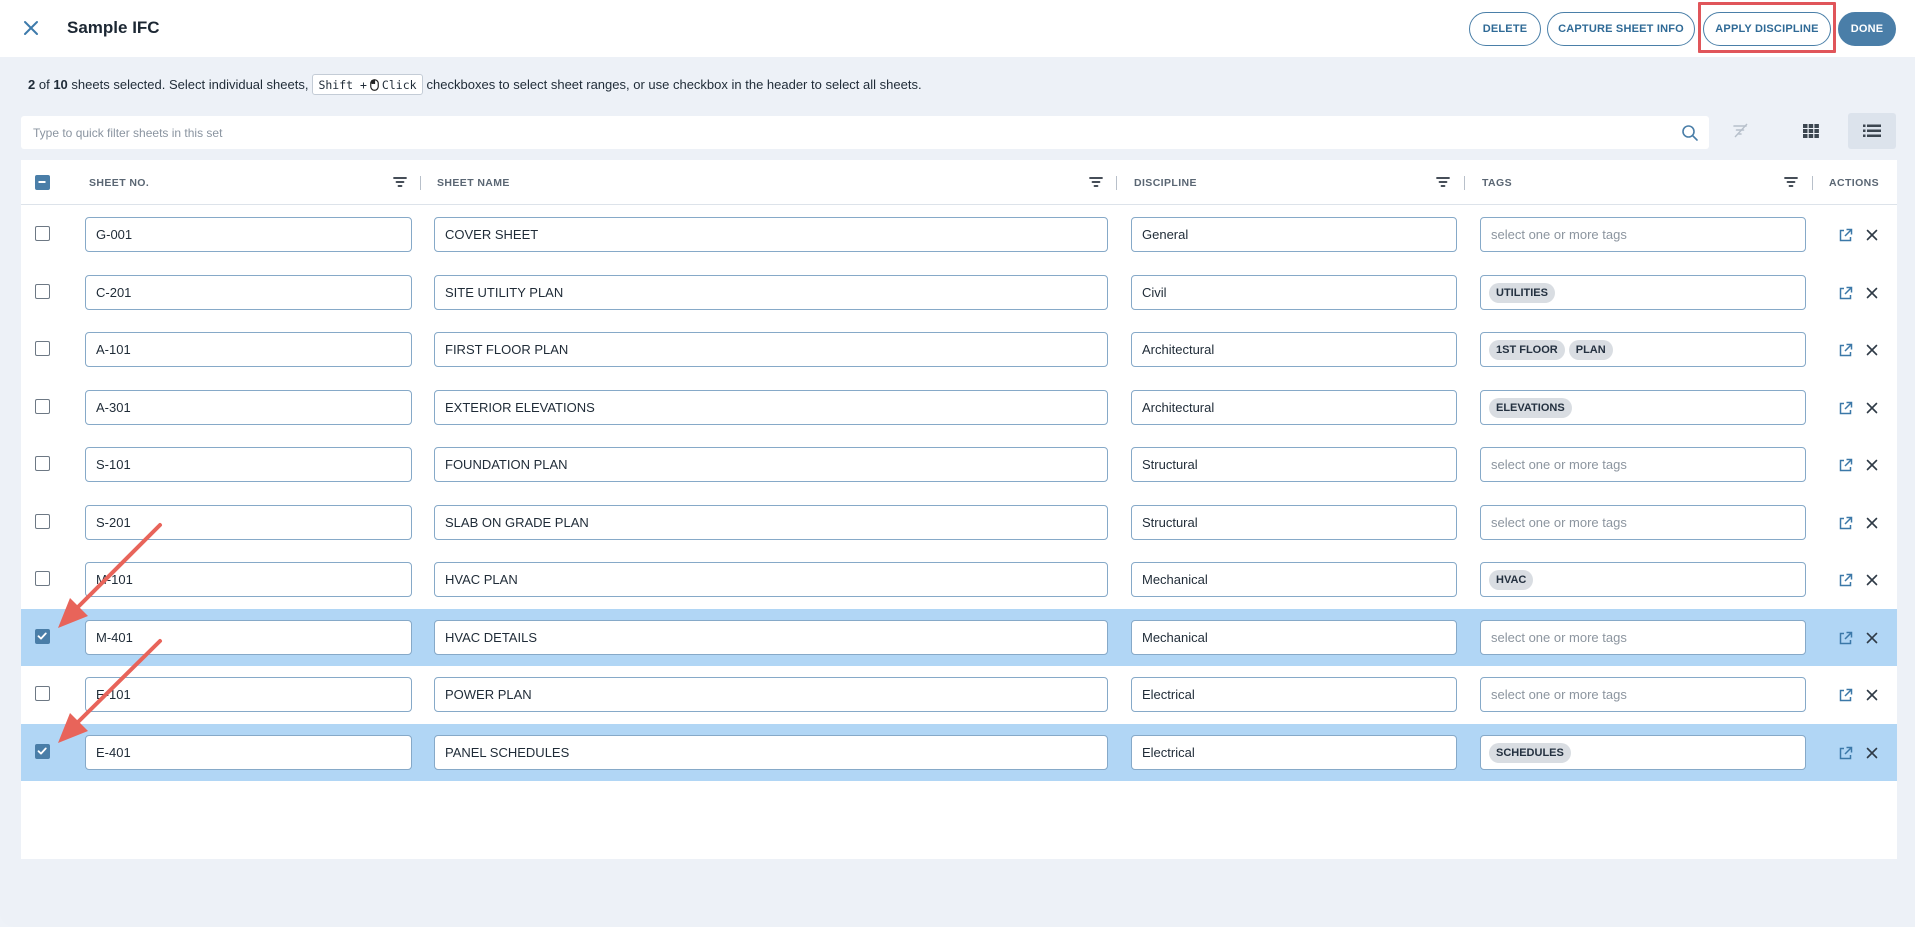  What do you see at coordinates (771, 349) in the screenshot?
I see `sheet-name-field: FIRST FLOOR PLAN` at bounding box center [771, 349].